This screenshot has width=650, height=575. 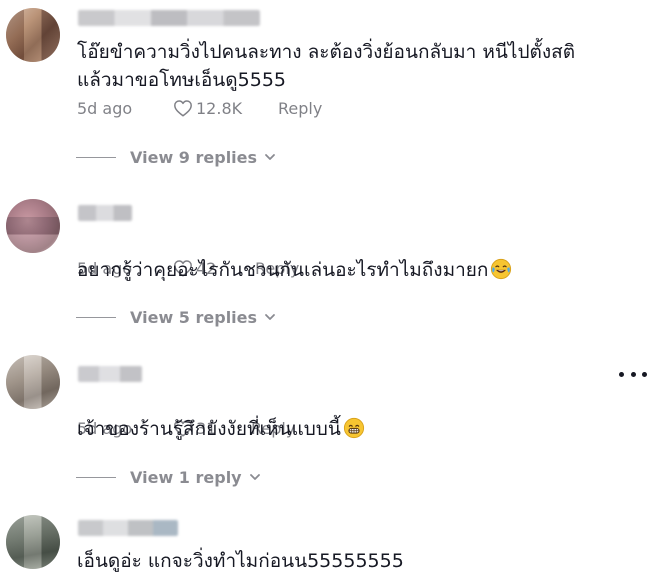 What do you see at coordinates (501, 269) in the screenshot?
I see `face-with-tears-of-joy-icon` at bounding box center [501, 269].